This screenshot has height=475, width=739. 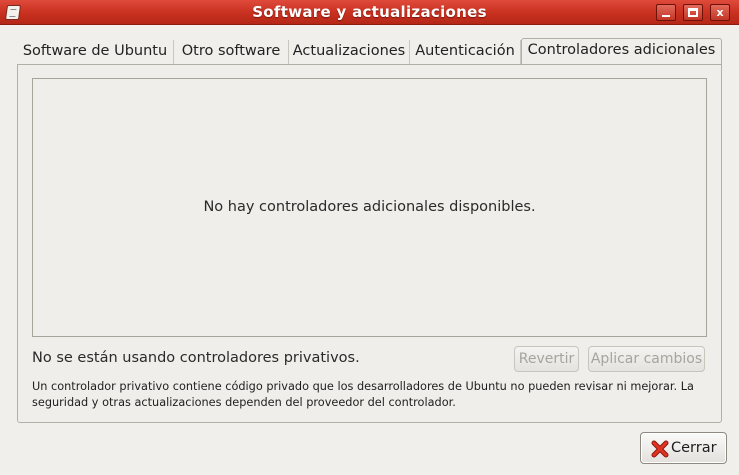 I want to click on close-icon: x, so click(x=720, y=12).